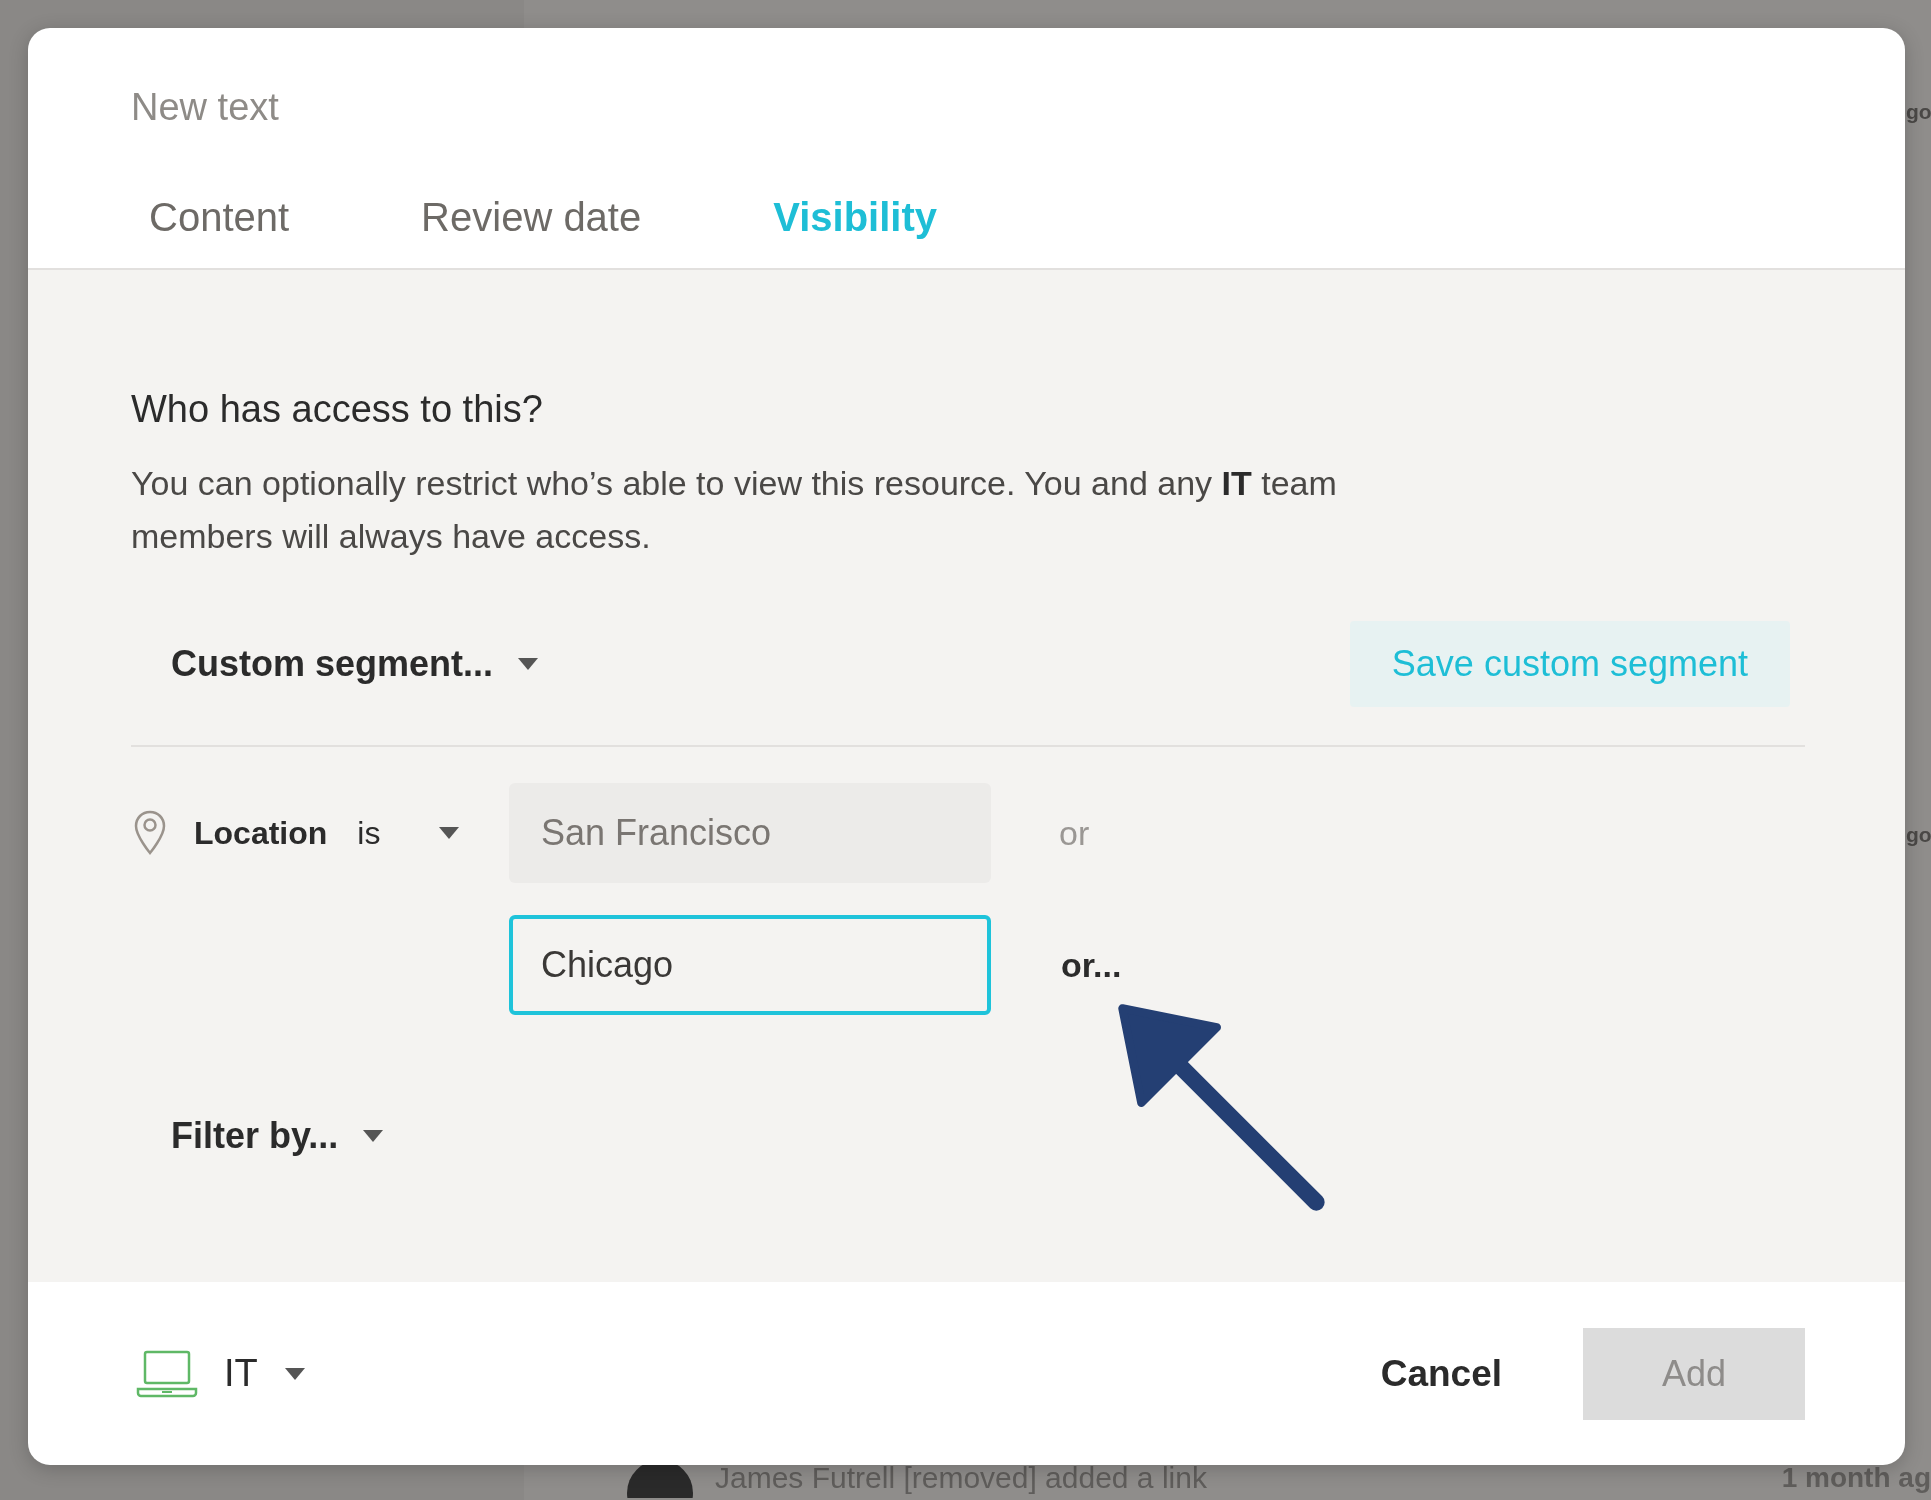 Image resolution: width=1931 pixels, height=1500 pixels. I want to click on description: You can optionally restrict who’s able to view this resource. You and any IT team members will always have access., so click(734, 510).